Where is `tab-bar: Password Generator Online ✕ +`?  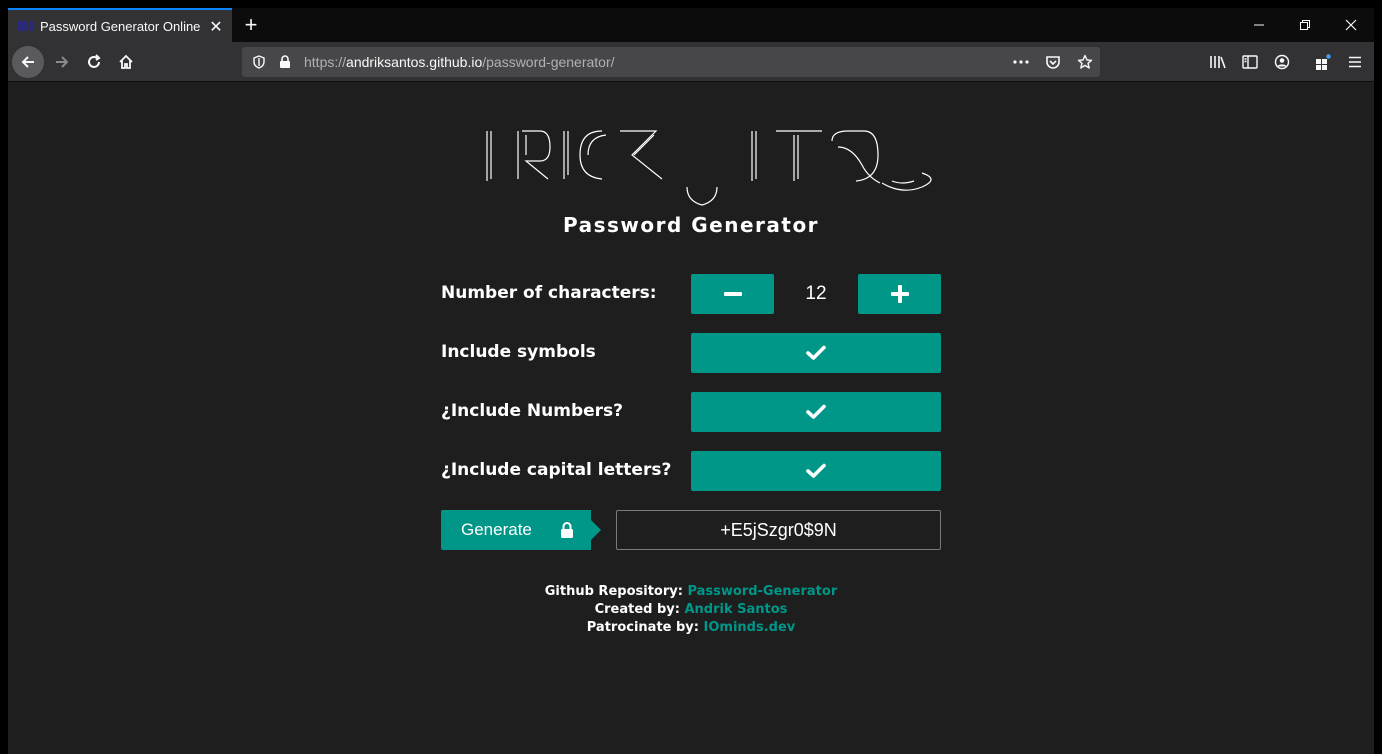
tab-bar: Password Generator Online ✕ + is located at coordinates (691, 25).